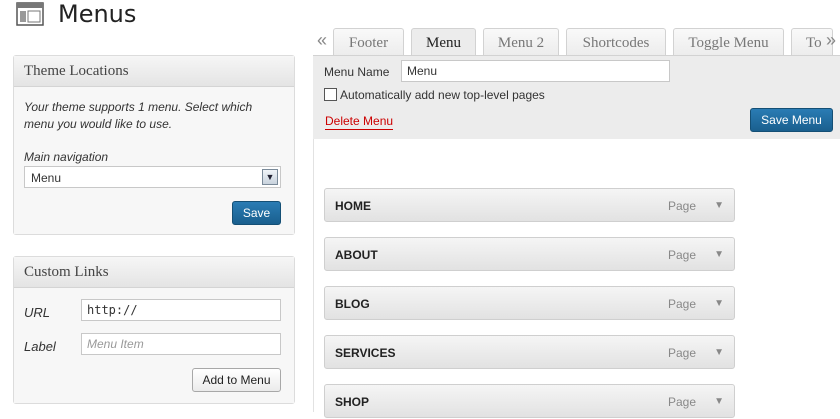 This screenshot has width=840, height=419. What do you see at coordinates (322, 40) in the screenshot?
I see `tabs-scroll-left: «` at bounding box center [322, 40].